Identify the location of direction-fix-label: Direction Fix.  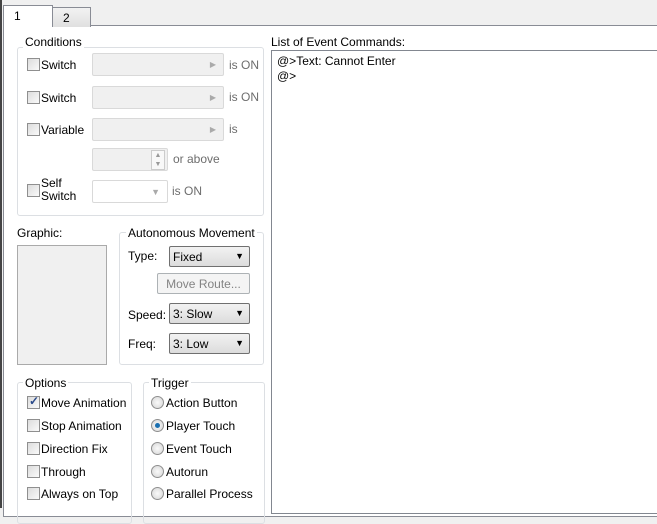
(74, 449).